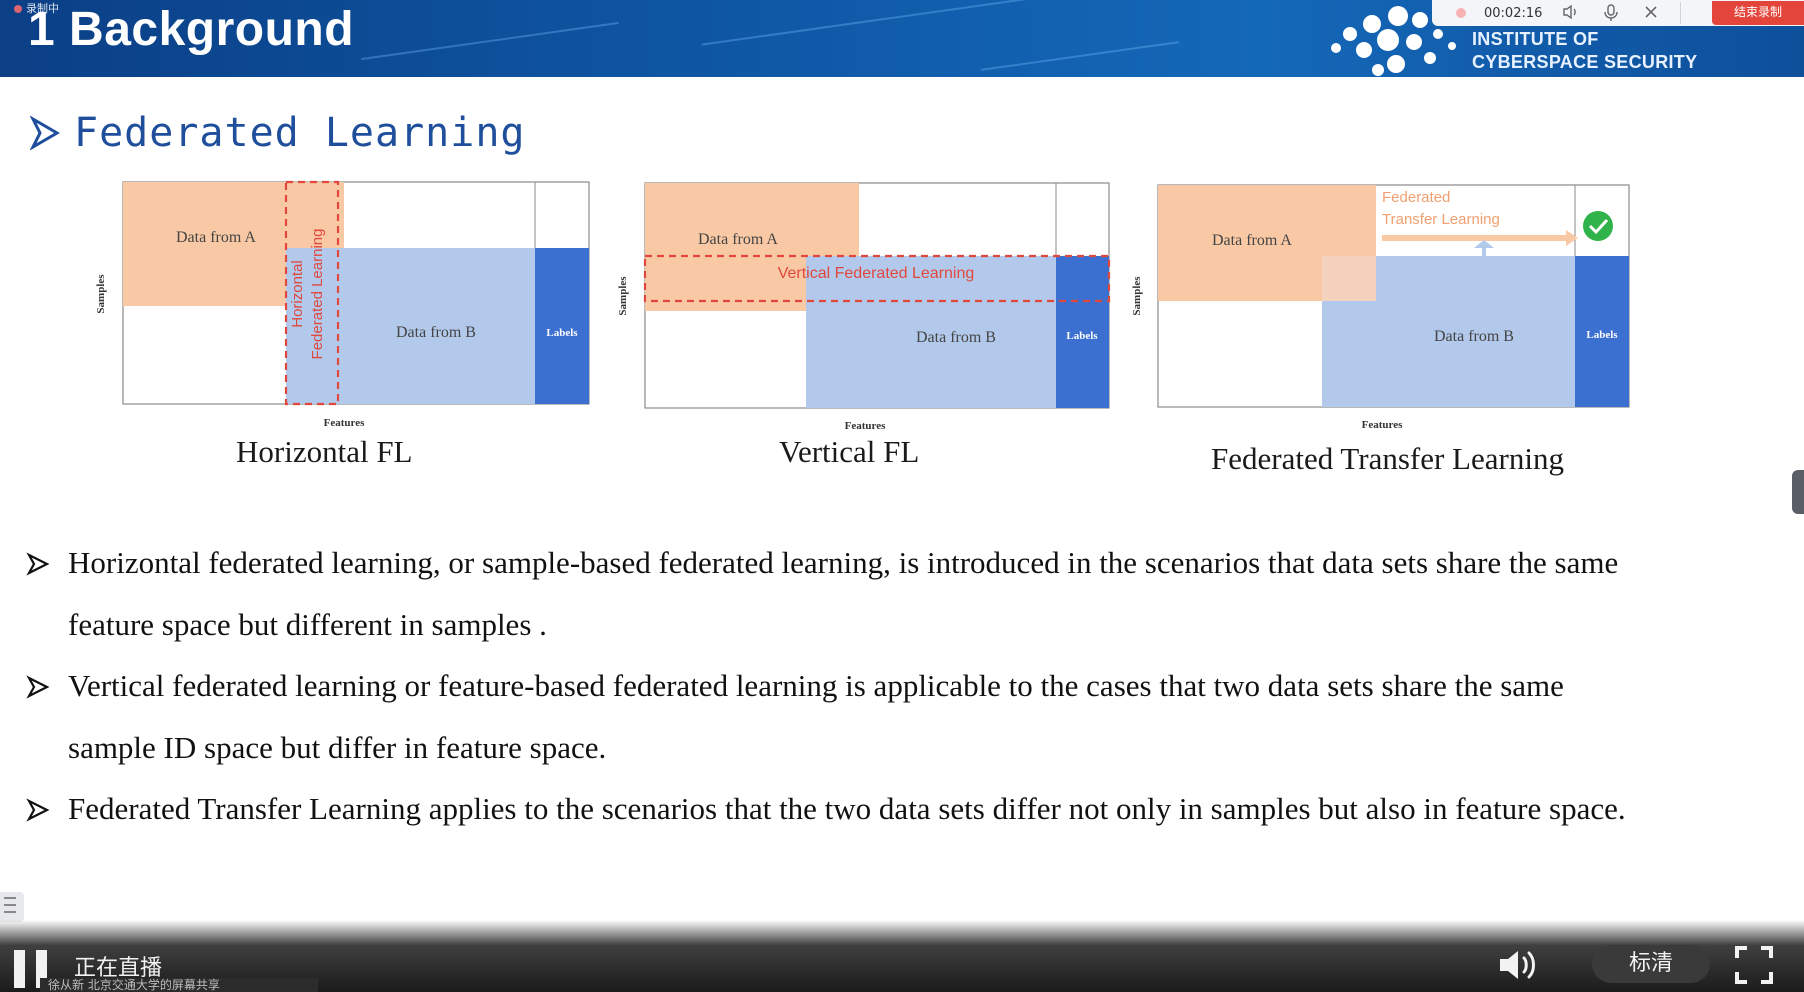 Image resolution: width=1804 pixels, height=992 pixels. I want to click on overlap-label-line-2: Federated Learning, so click(317, 294).